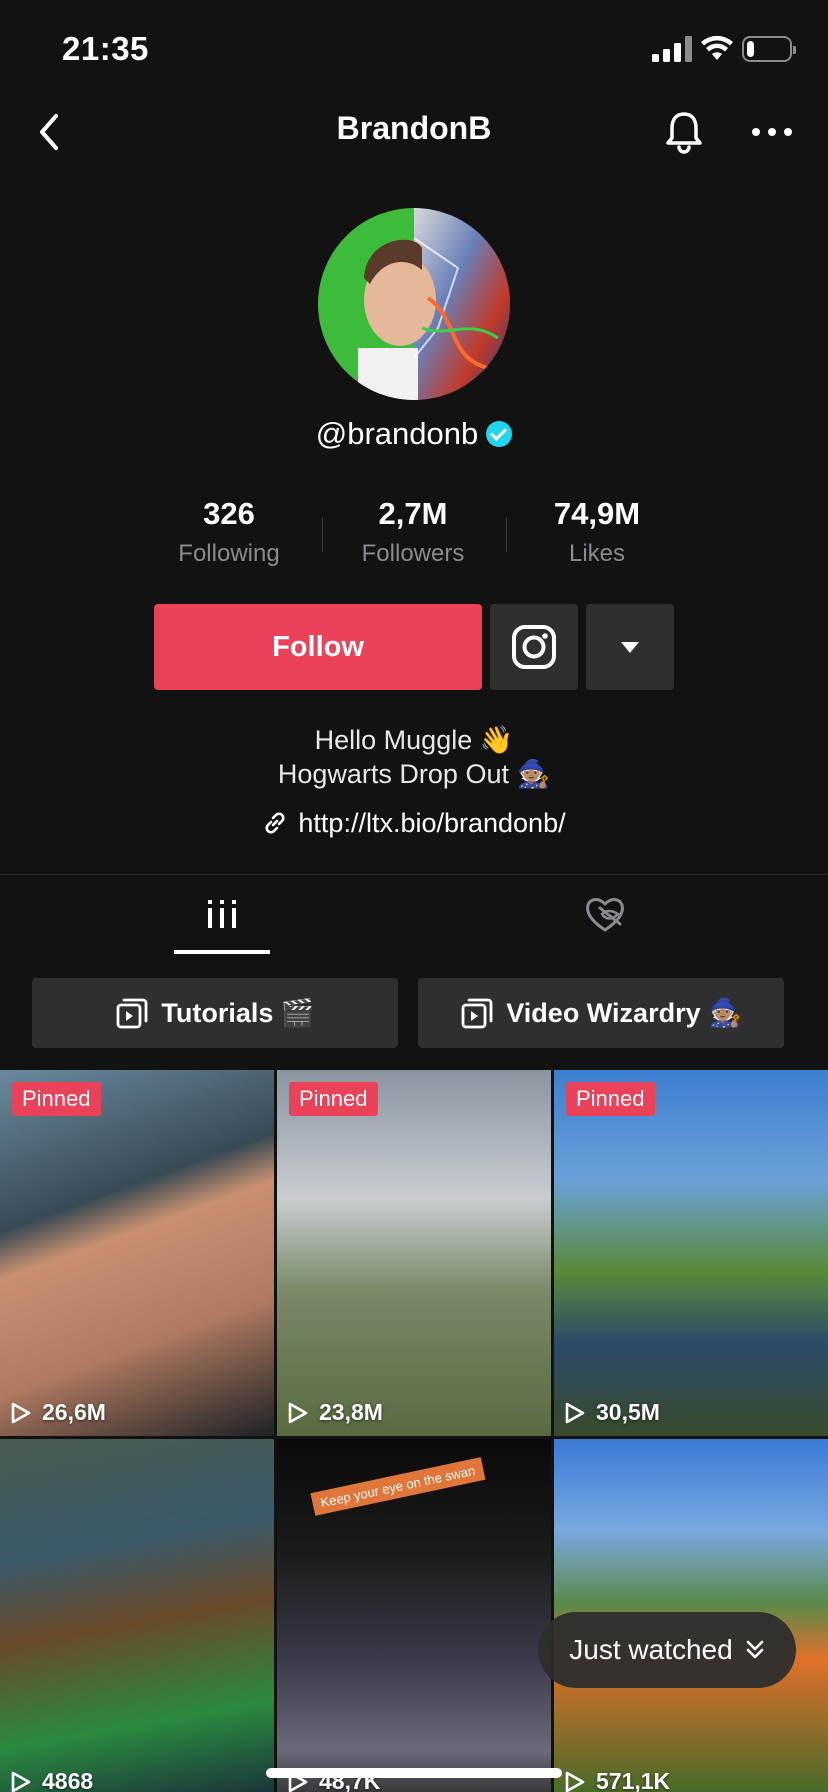  I want to click on stat-following: 326 Following, so click(229, 532).